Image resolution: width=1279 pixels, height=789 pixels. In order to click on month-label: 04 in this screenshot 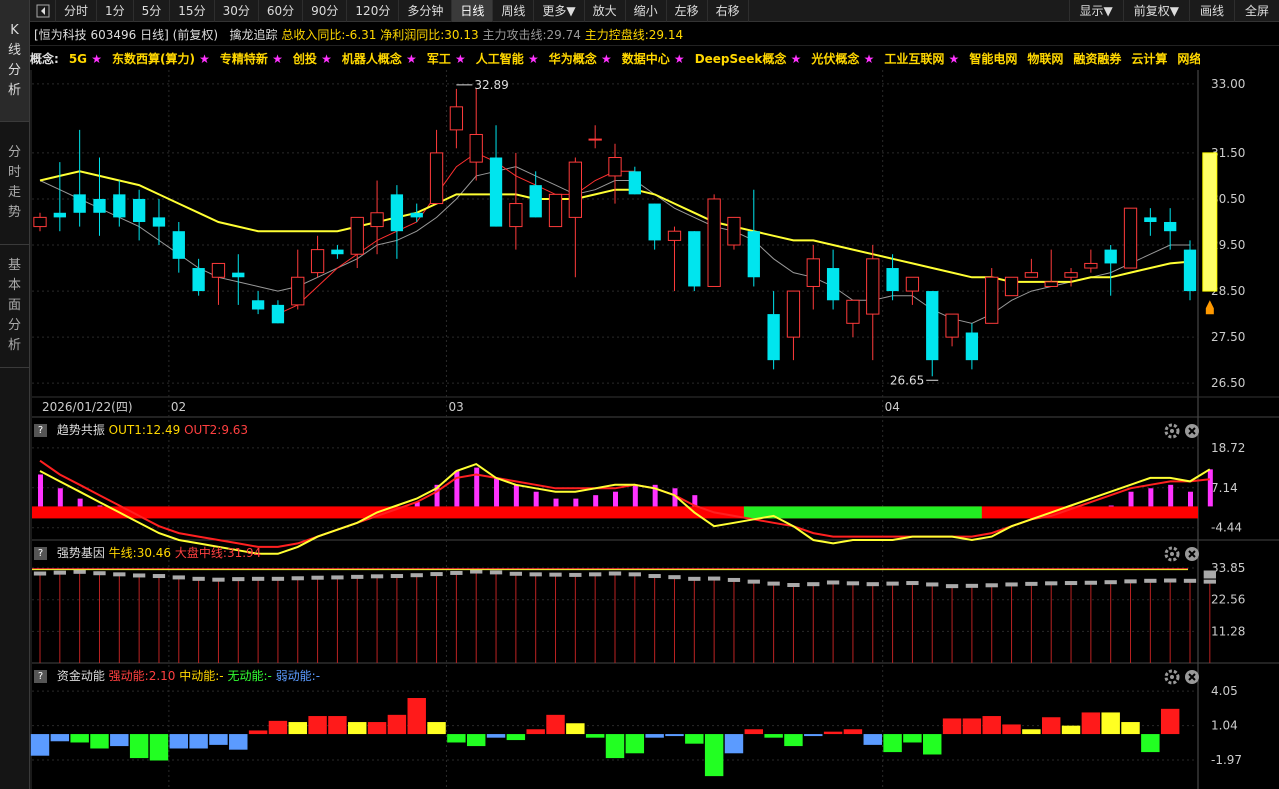, I will do `click(892, 407)`.